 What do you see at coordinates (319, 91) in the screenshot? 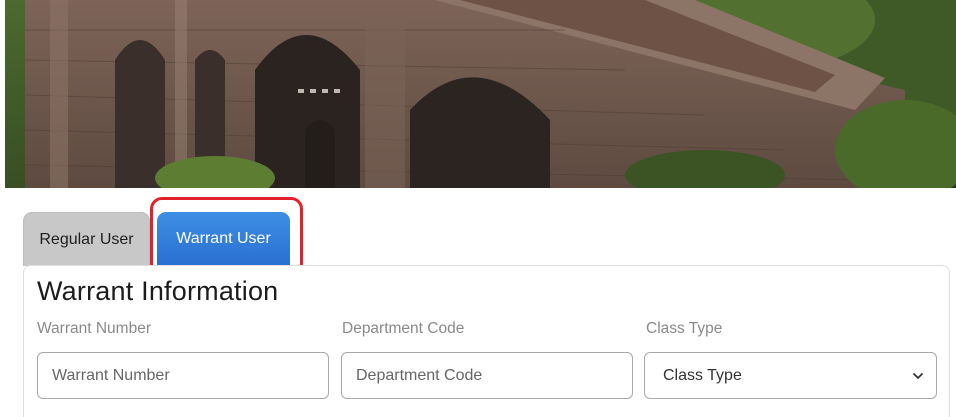
I see `carousel-dots-icon` at bounding box center [319, 91].